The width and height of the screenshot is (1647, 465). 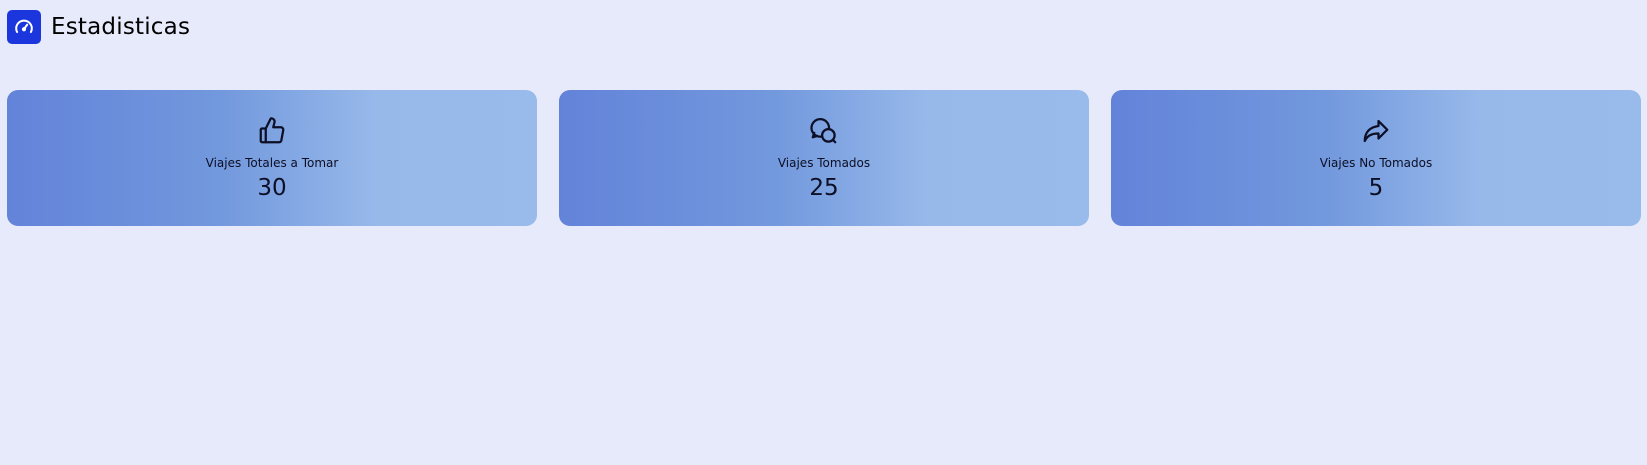 What do you see at coordinates (272, 131) in the screenshot?
I see `thumbs-up-icon` at bounding box center [272, 131].